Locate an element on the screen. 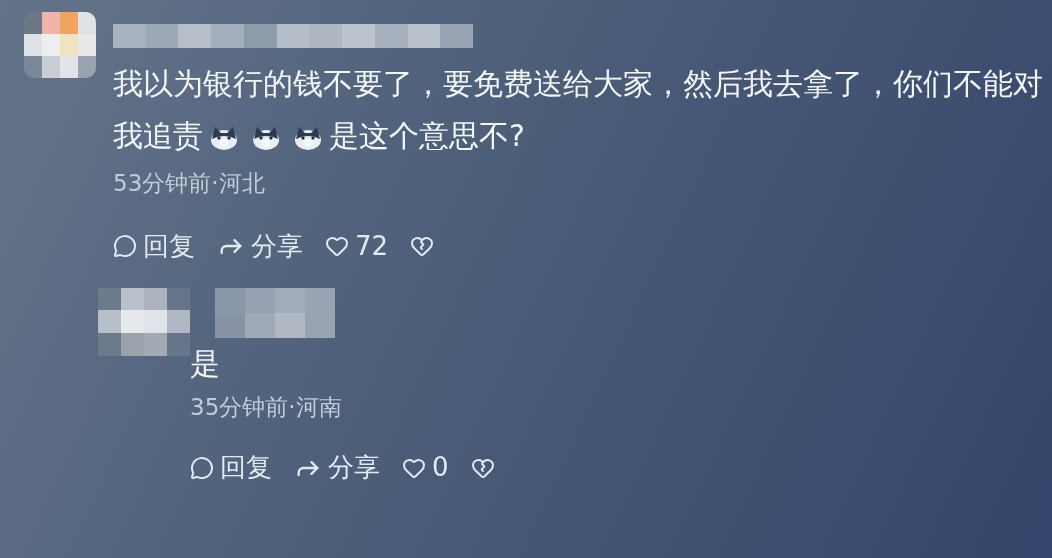  like-button: 0 is located at coordinates (425, 467).